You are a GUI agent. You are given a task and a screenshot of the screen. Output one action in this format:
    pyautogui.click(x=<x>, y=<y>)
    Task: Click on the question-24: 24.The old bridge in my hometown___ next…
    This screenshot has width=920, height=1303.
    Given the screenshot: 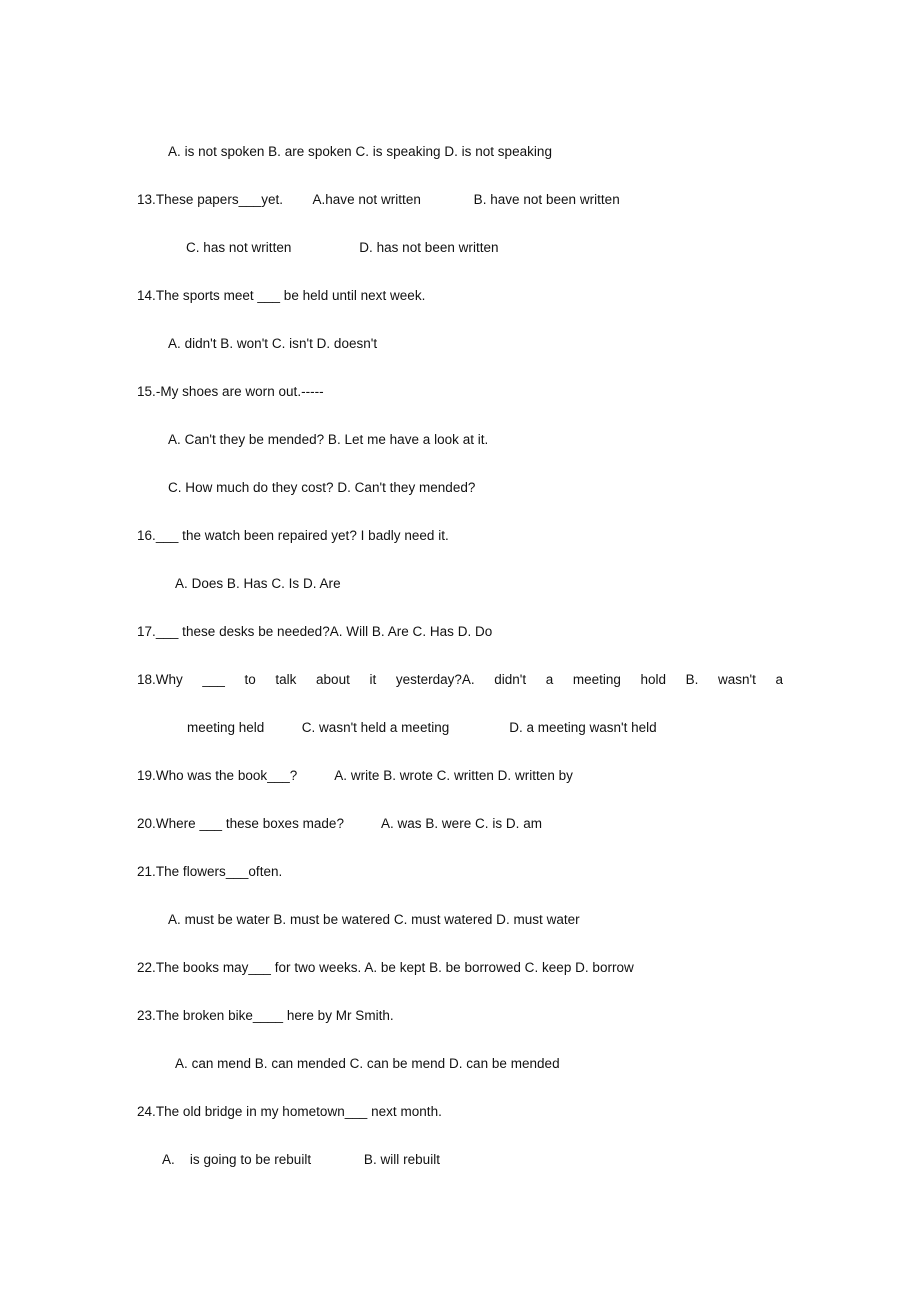 What is the action you would take?
    pyautogui.click(x=289, y=1111)
    